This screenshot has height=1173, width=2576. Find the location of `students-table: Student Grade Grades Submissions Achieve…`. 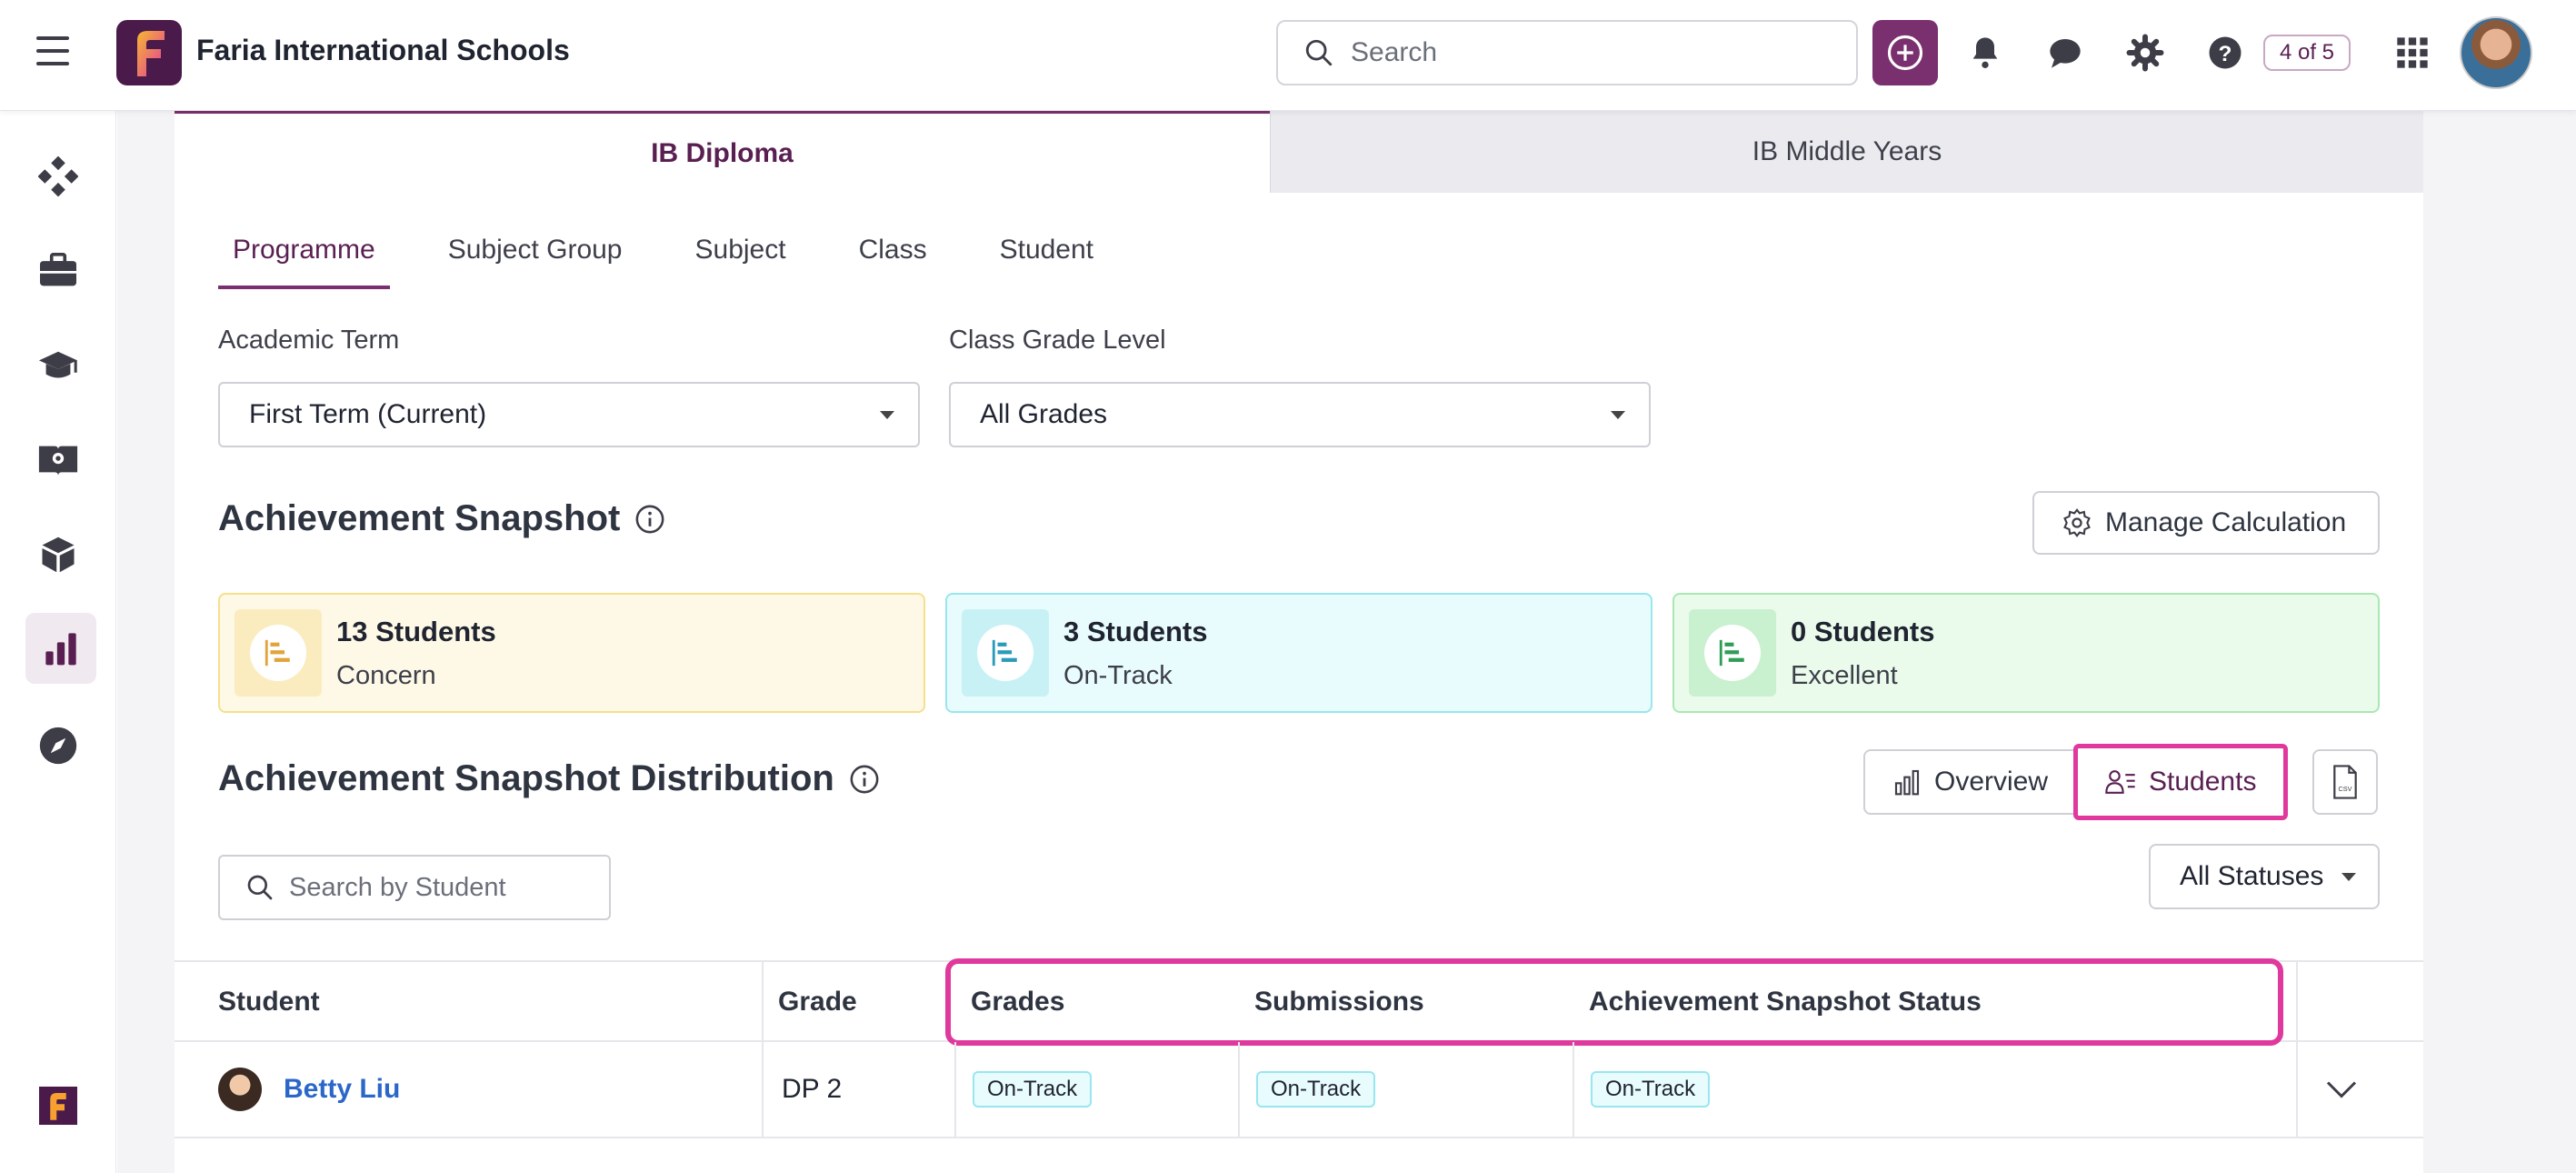

students-table: Student Grade Grades Submissions Achieve… is located at coordinates (1299, 1048).